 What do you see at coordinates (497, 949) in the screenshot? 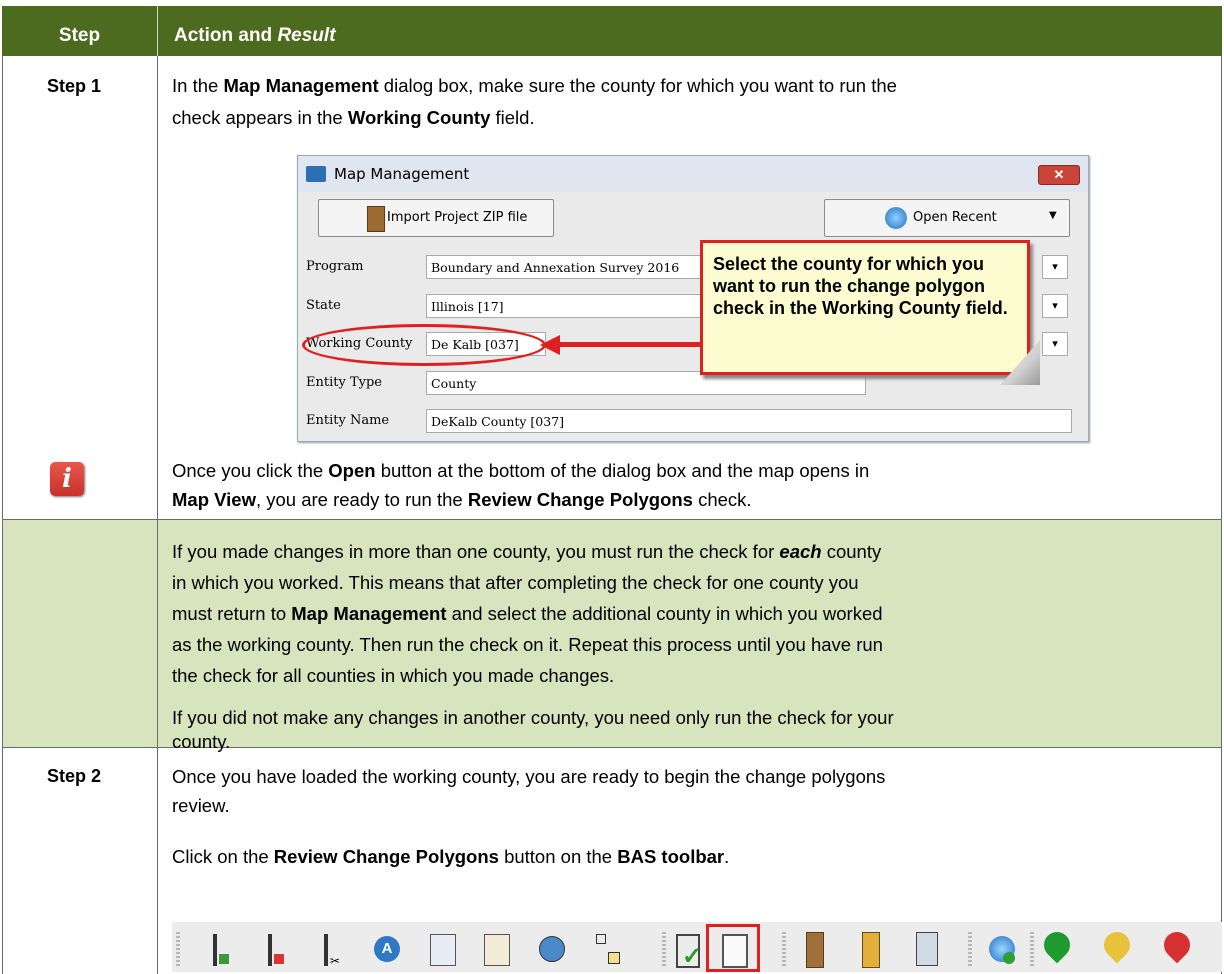
I see `edit-table-icon` at bounding box center [497, 949].